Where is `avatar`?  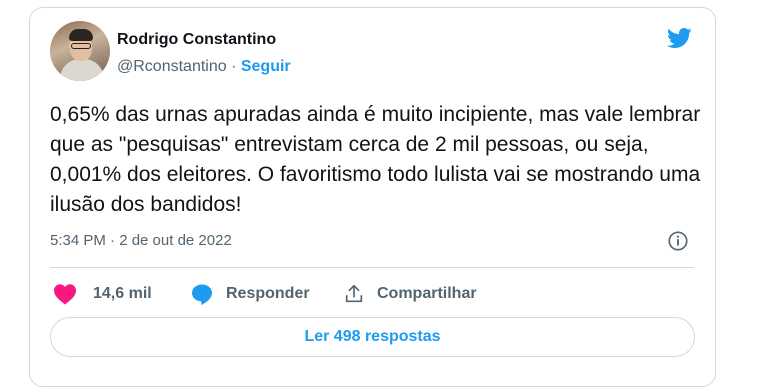
avatar is located at coordinates (80, 51).